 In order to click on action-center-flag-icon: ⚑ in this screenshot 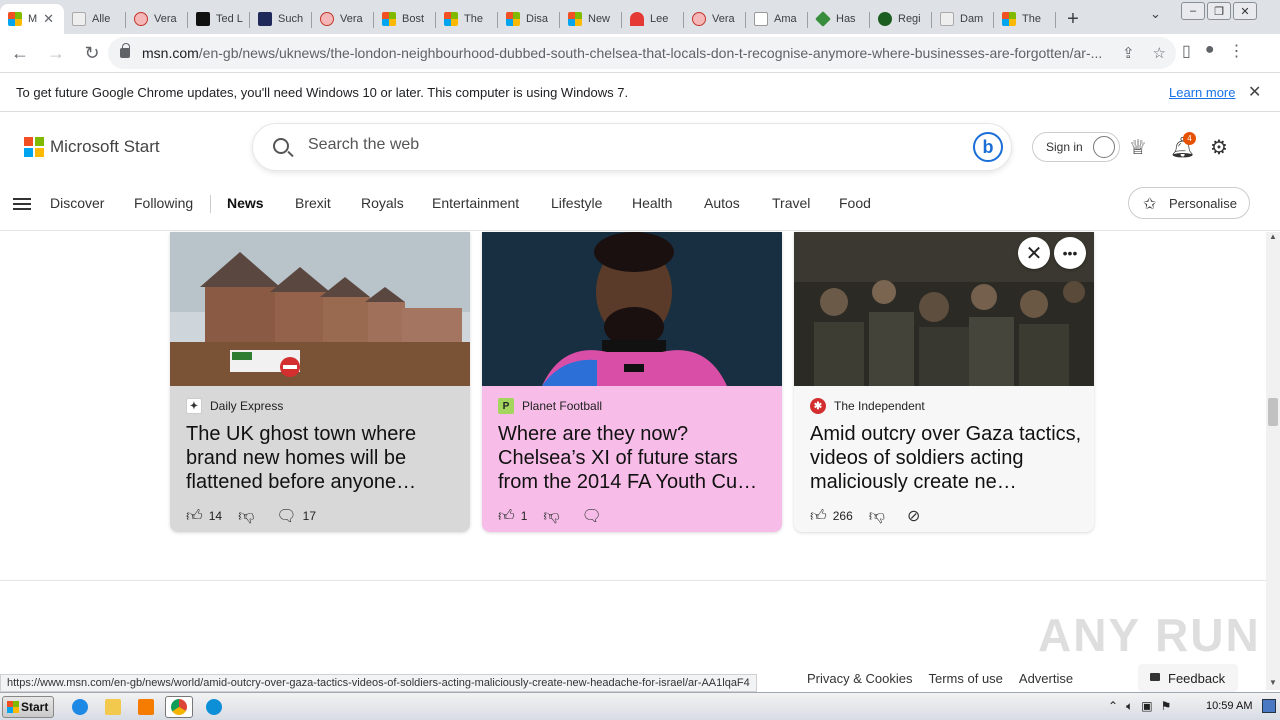, I will do `click(1166, 706)`.